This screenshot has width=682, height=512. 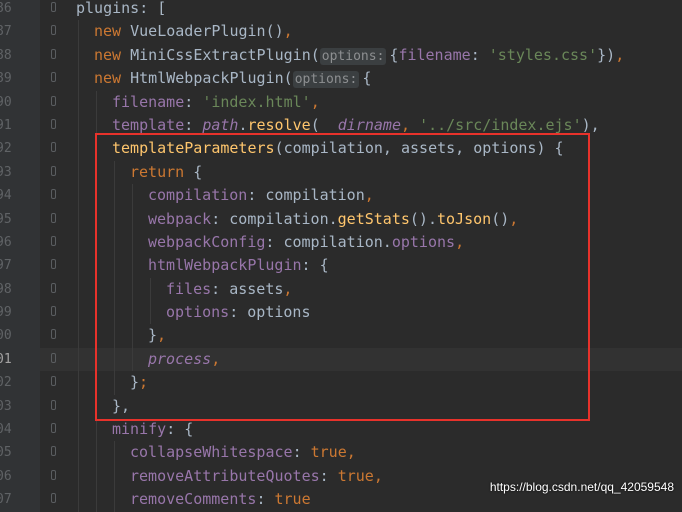 I want to click on code-line: 02};, so click(x=341, y=383).